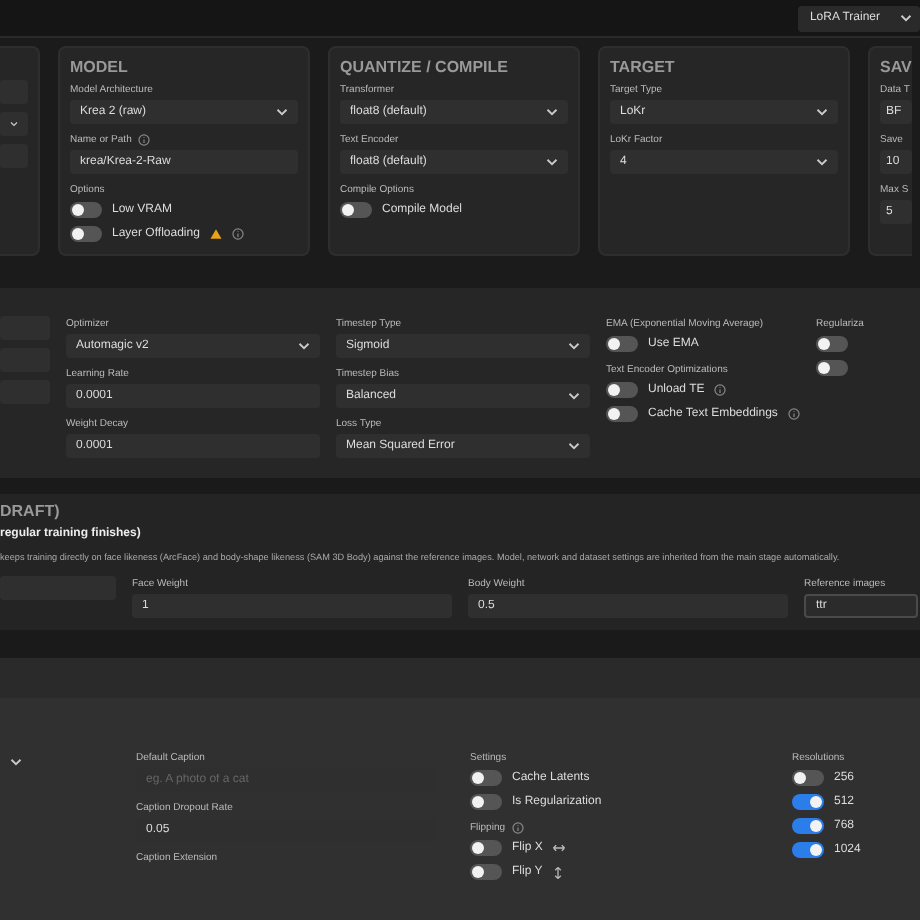 This screenshot has height=920, width=920. I want to click on panel-title: MODEL, so click(100, 67).